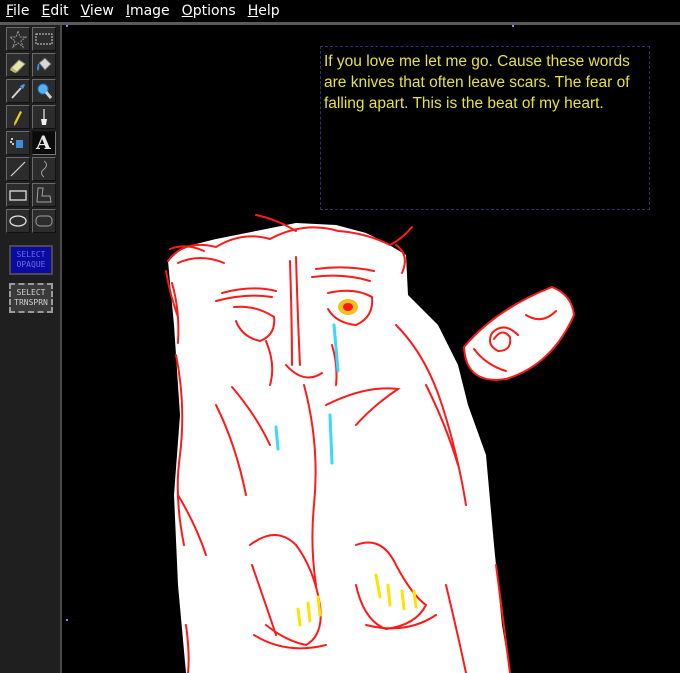 The width and height of the screenshot is (680, 673). What do you see at coordinates (31, 260) in the screenshot?
I see `select-opaque-button: SELECT OPAQUE` at bounding box center [31, 260].